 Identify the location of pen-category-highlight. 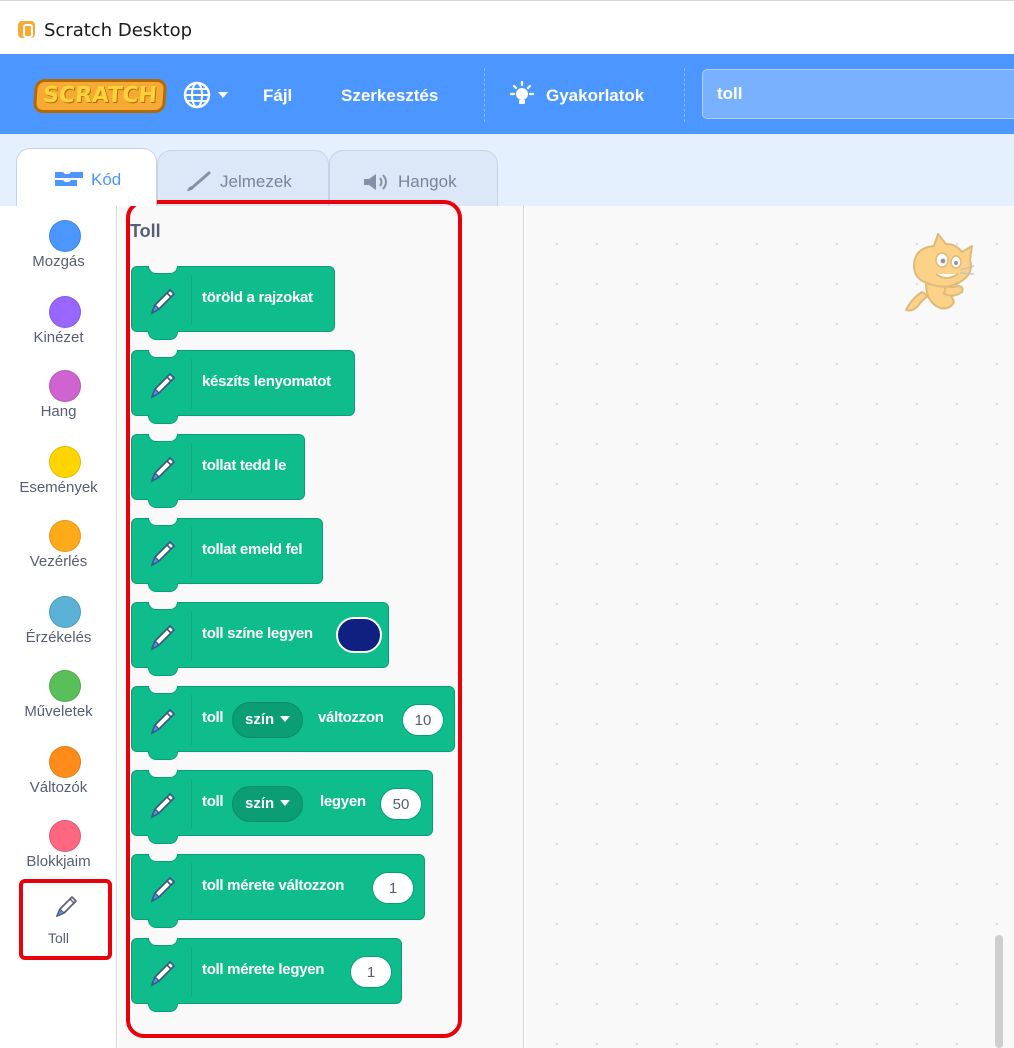
(65, 919).